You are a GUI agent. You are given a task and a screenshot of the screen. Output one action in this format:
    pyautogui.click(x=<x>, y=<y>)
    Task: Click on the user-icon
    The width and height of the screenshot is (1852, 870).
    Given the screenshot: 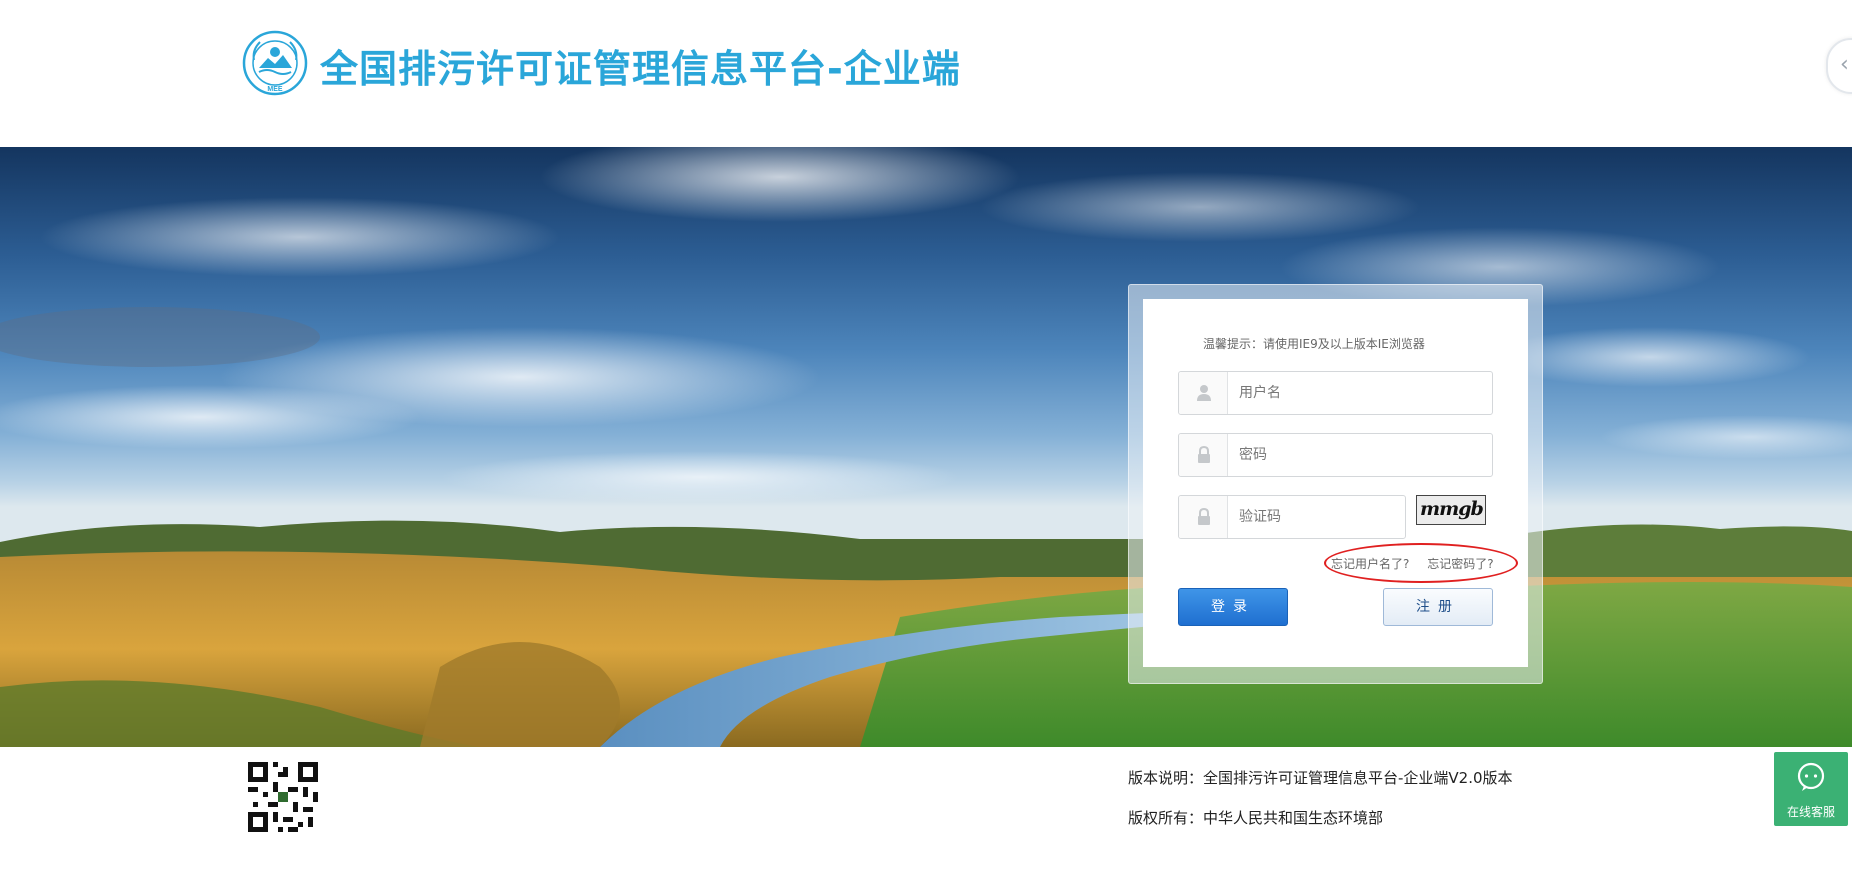 What is the action you would take?
    pyautogui.click(x=1204, y=393)
    